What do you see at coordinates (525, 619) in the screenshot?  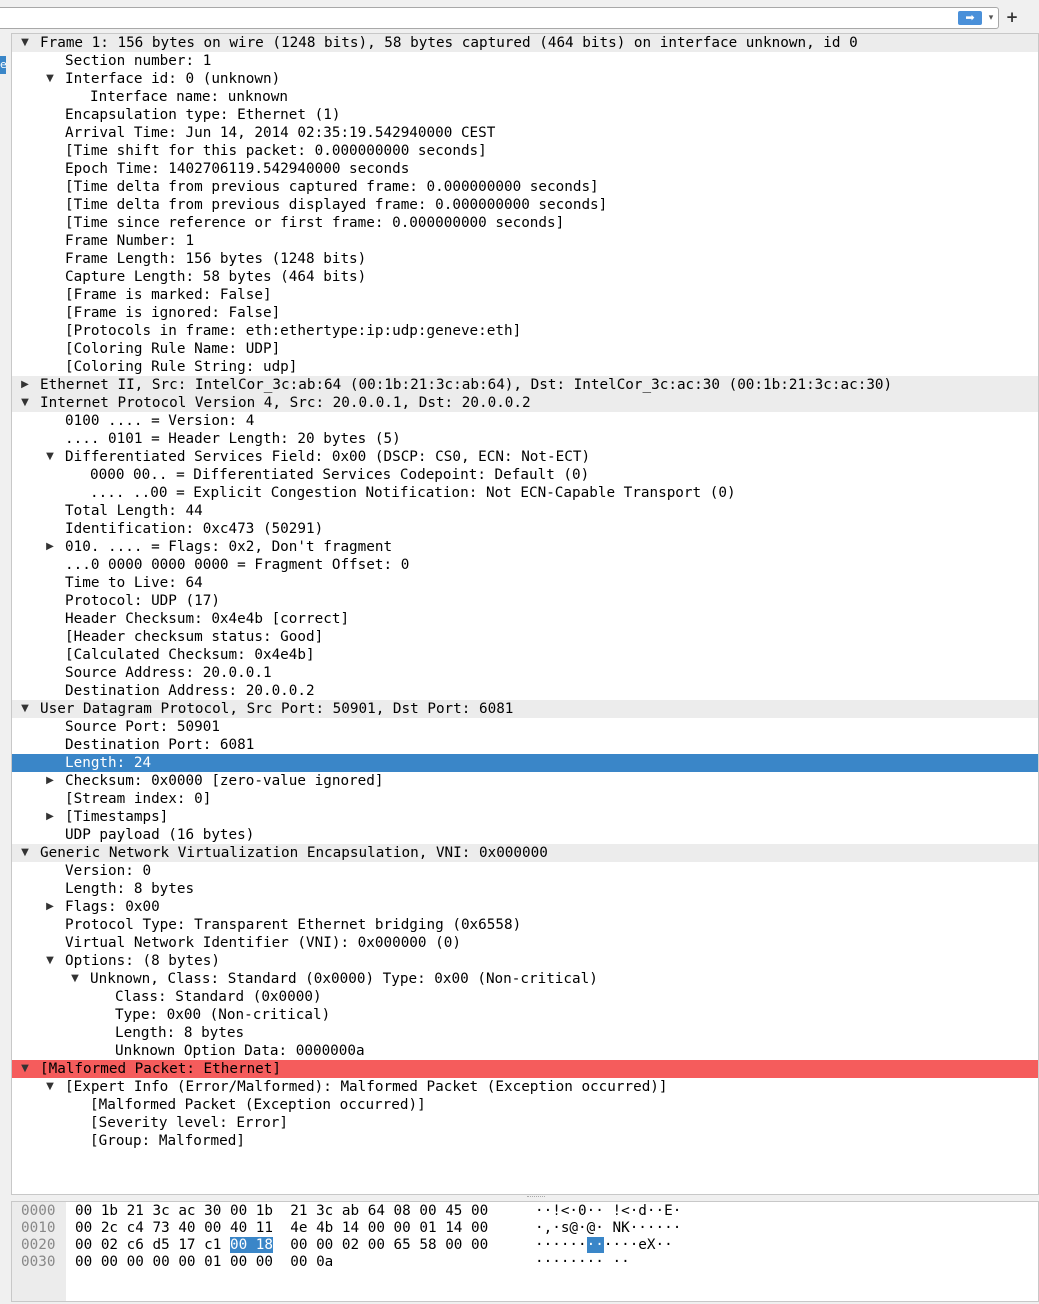 I see `tree-row: Header Checksum: 0x4e4b [correct]` at bounding box center [525, 619].